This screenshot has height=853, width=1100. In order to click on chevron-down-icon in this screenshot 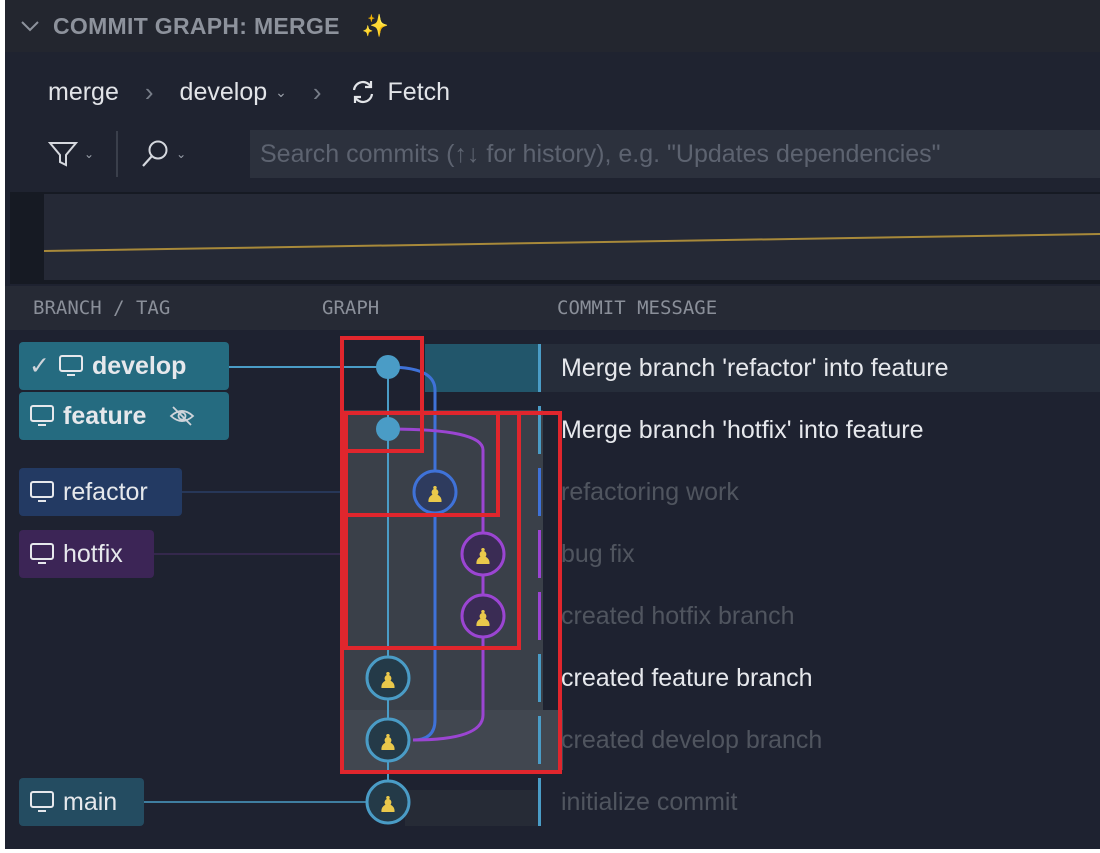, I will do `click(30, 26)`.